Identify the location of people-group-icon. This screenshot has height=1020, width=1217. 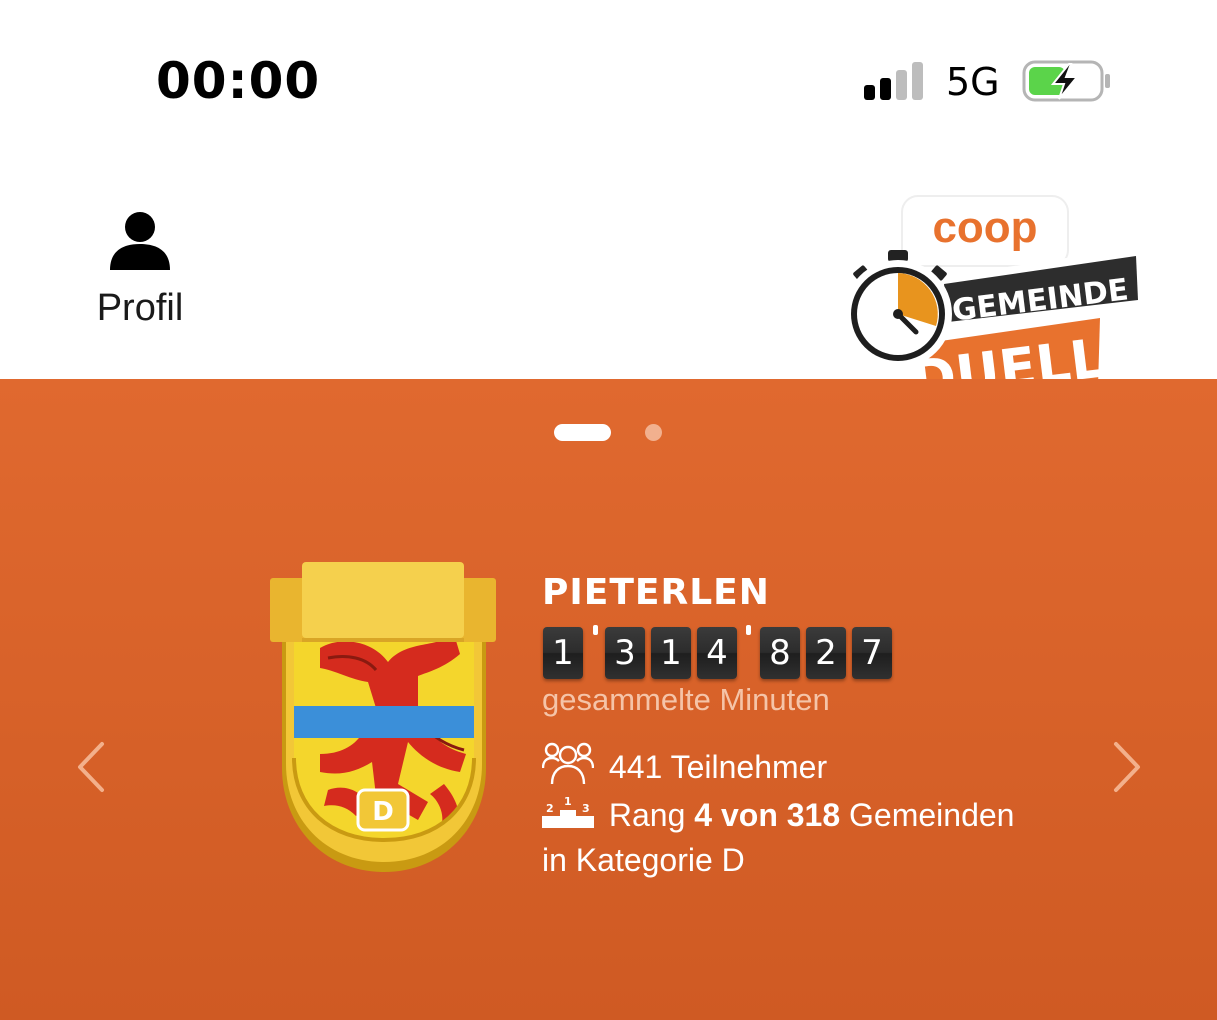
(568, 763).